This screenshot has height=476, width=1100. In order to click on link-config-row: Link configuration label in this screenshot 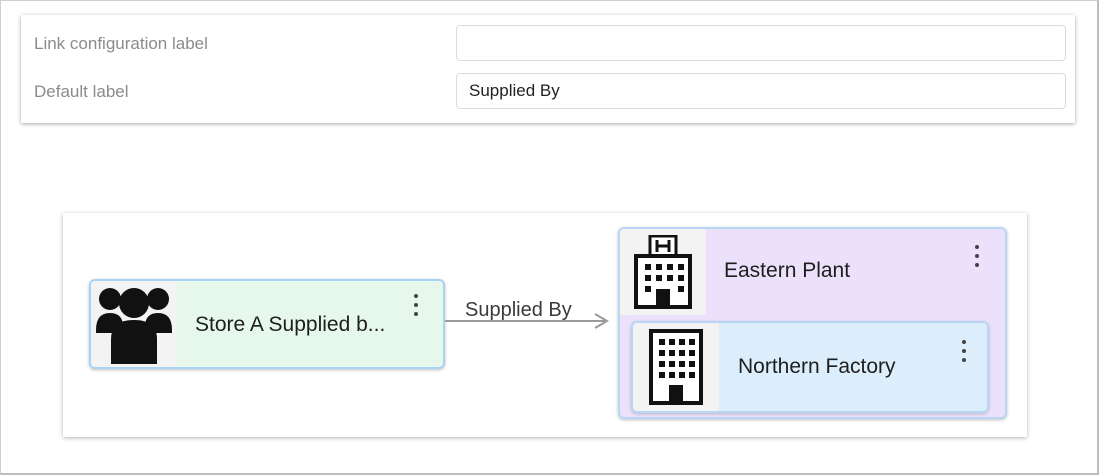, I will do `click(548, 44)`.